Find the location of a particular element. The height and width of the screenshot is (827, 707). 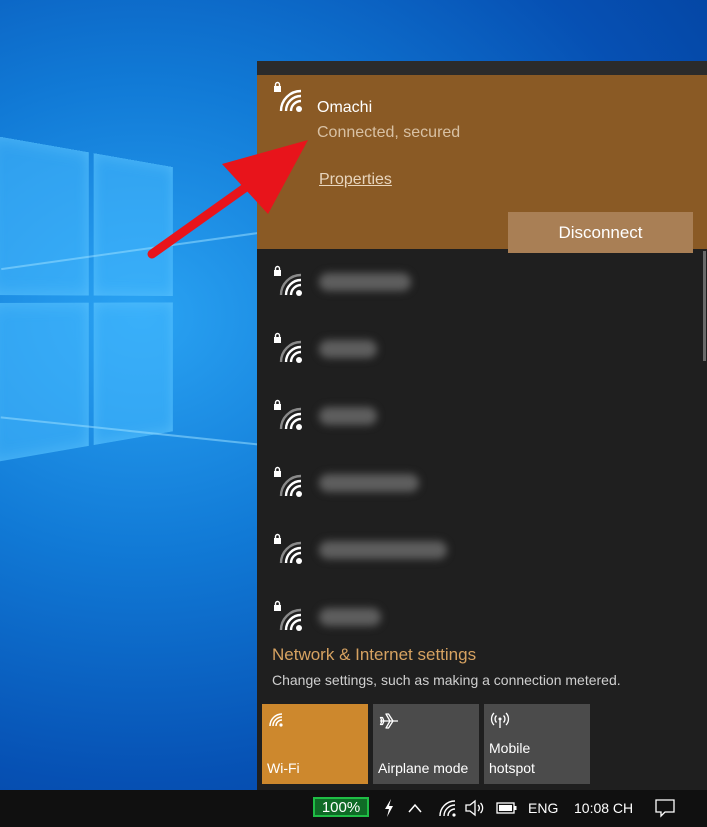

tile-label: Mobile hotspot is located at coordinates (520, 758).